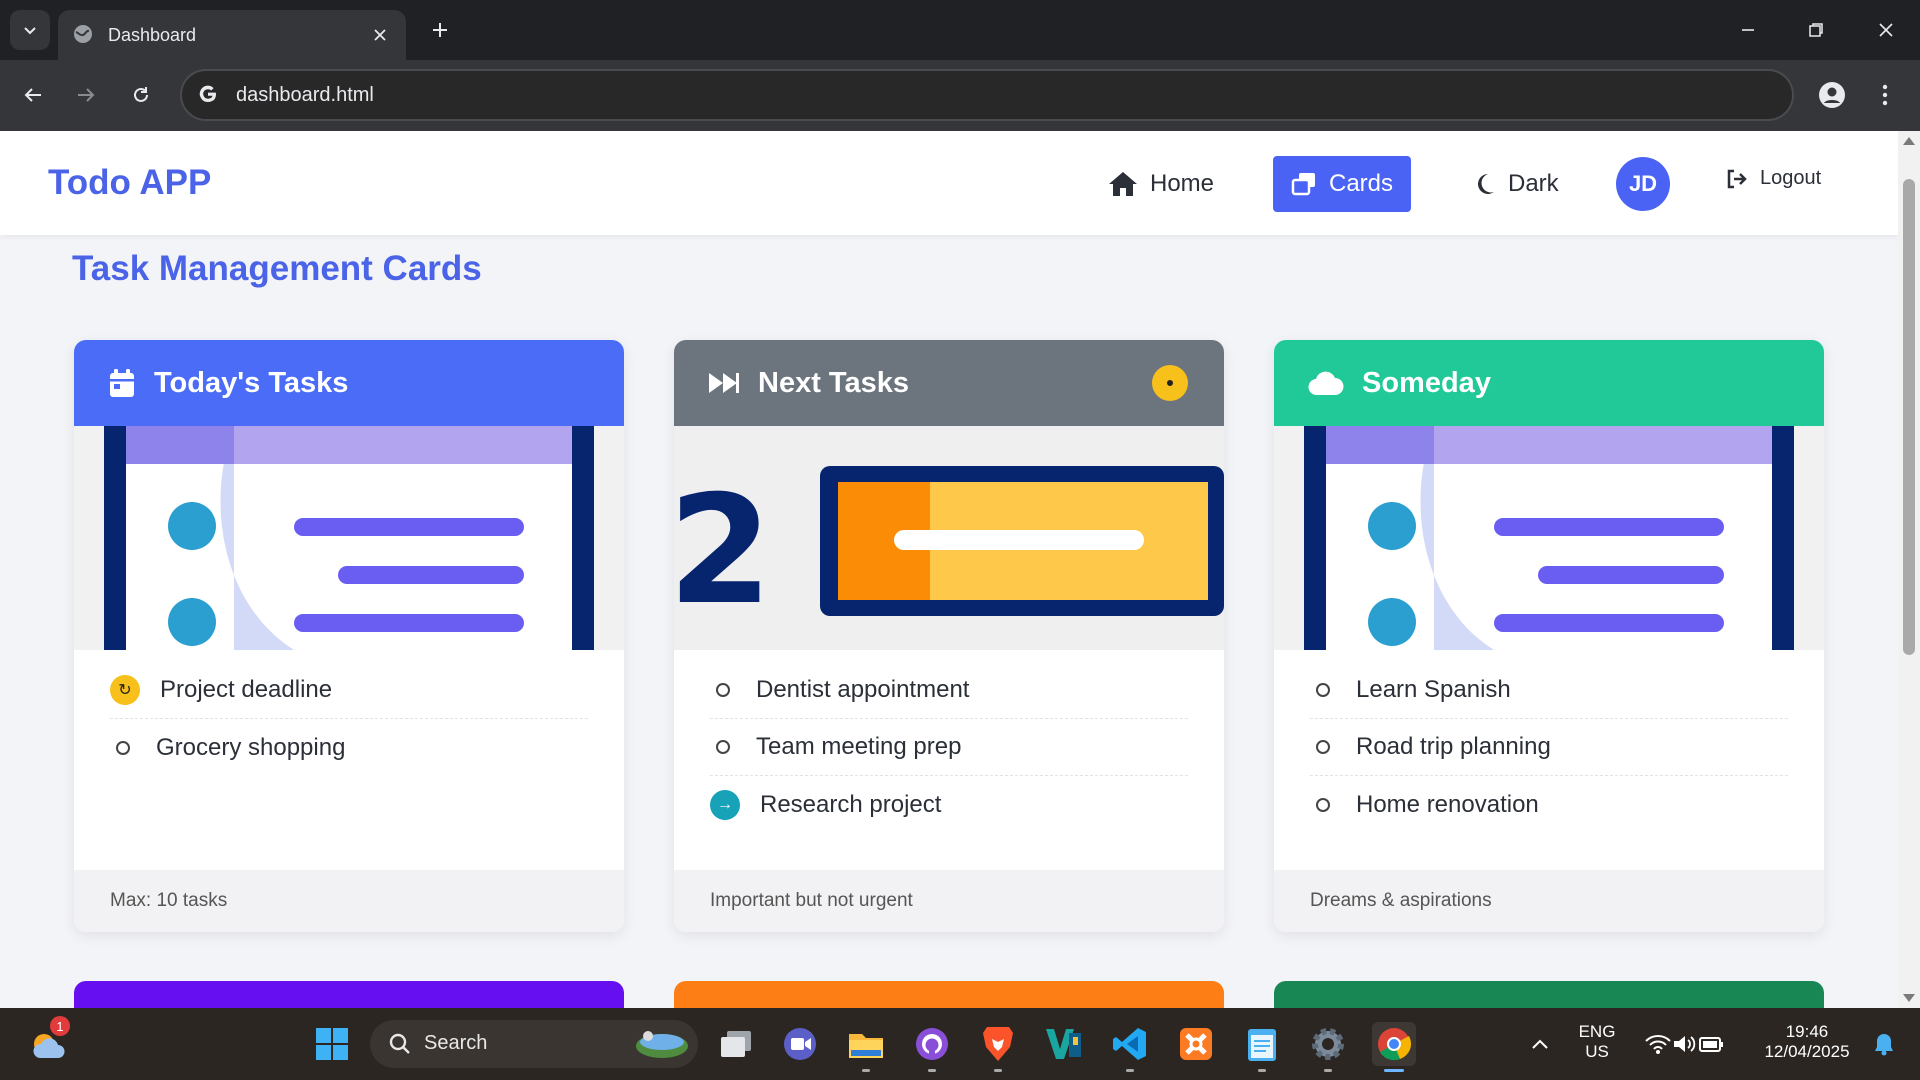 The image size is (1920, 1080). Describe the element at coordinates (1540, 1044) in the screenshot. I see `show-hidden-icons-button` at that location.